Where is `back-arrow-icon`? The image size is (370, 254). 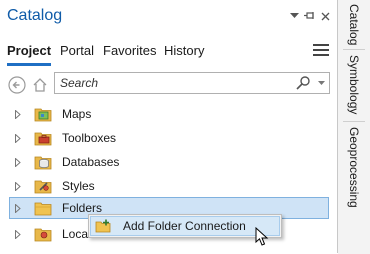
back-arrow-icon is located at coordinates (17, 85).